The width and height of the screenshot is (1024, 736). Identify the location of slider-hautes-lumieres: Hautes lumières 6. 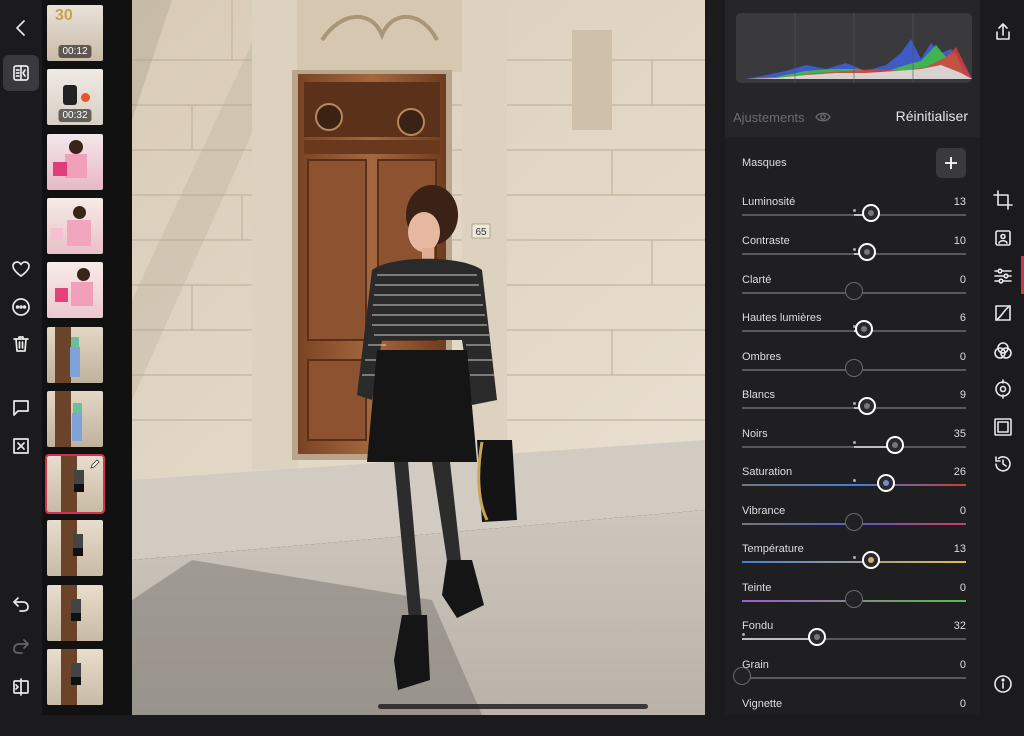
(854, 331).